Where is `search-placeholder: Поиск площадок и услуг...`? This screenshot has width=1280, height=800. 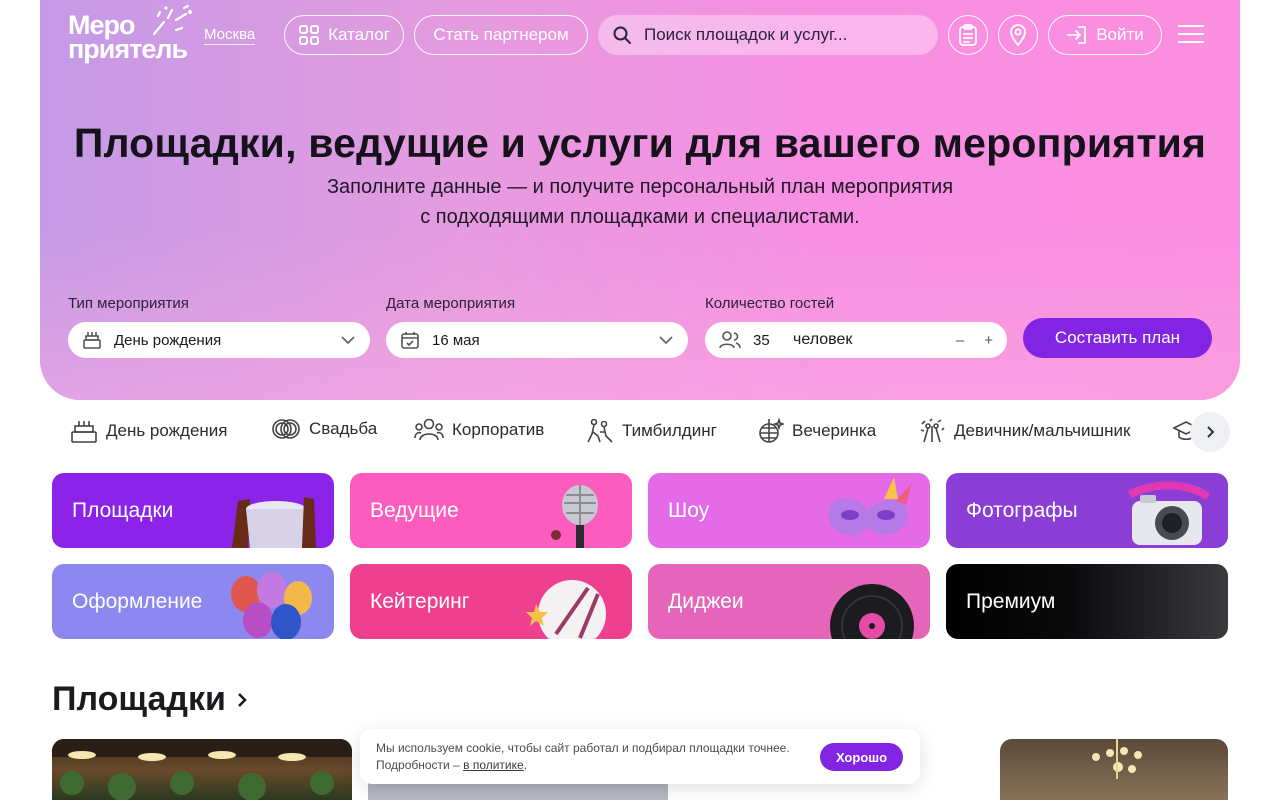 search-placeholder: Поиск площадок и услуг... is located at coordinates (746, 34).